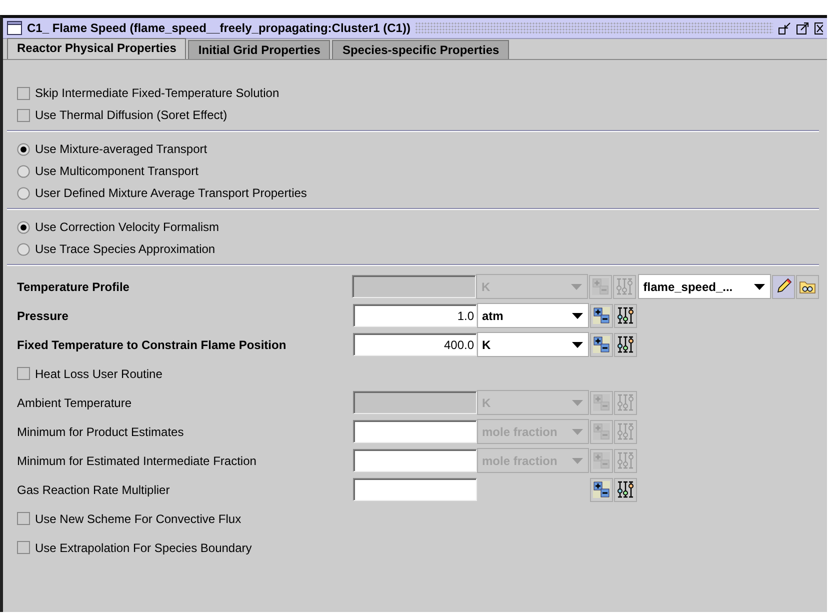 This screenshot has height=615, width=830. Describe the element at coordinates (533, 315) in the screenshot. I see `unit-dropdown: atm` at that location.